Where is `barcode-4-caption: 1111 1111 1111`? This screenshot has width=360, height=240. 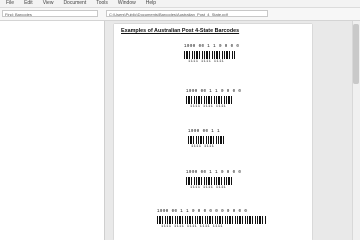
barcode-4-caption: 1111 1111 1111 is located at coordinates (208, 188).